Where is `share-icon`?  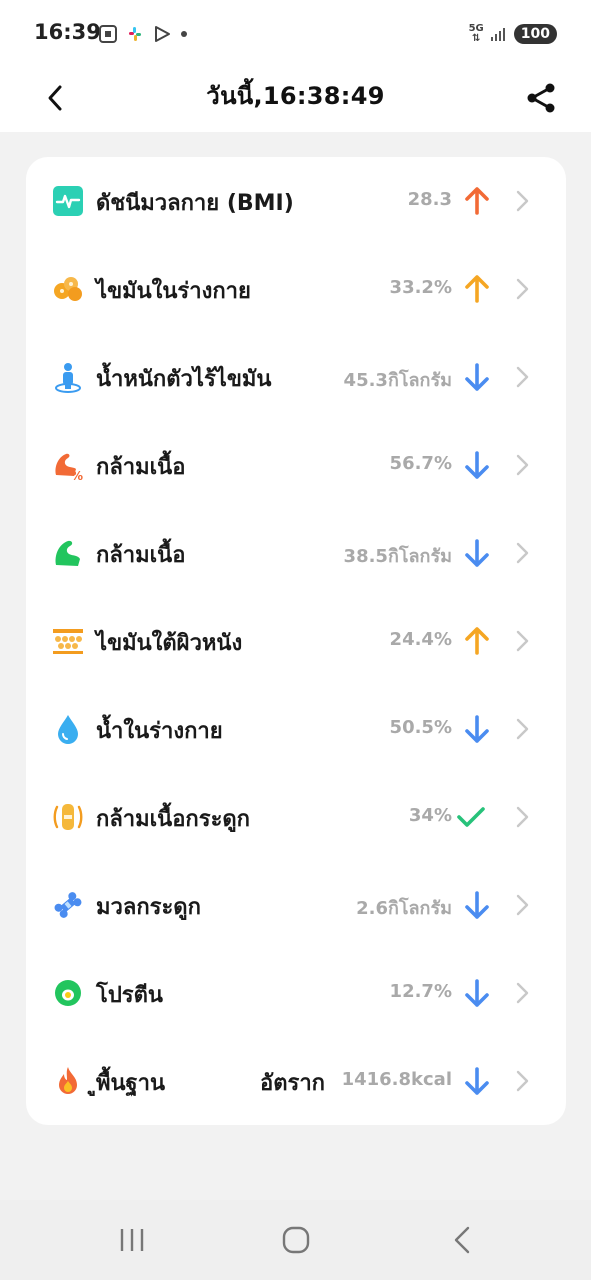 share-icon is located at coordinates (541, 98).